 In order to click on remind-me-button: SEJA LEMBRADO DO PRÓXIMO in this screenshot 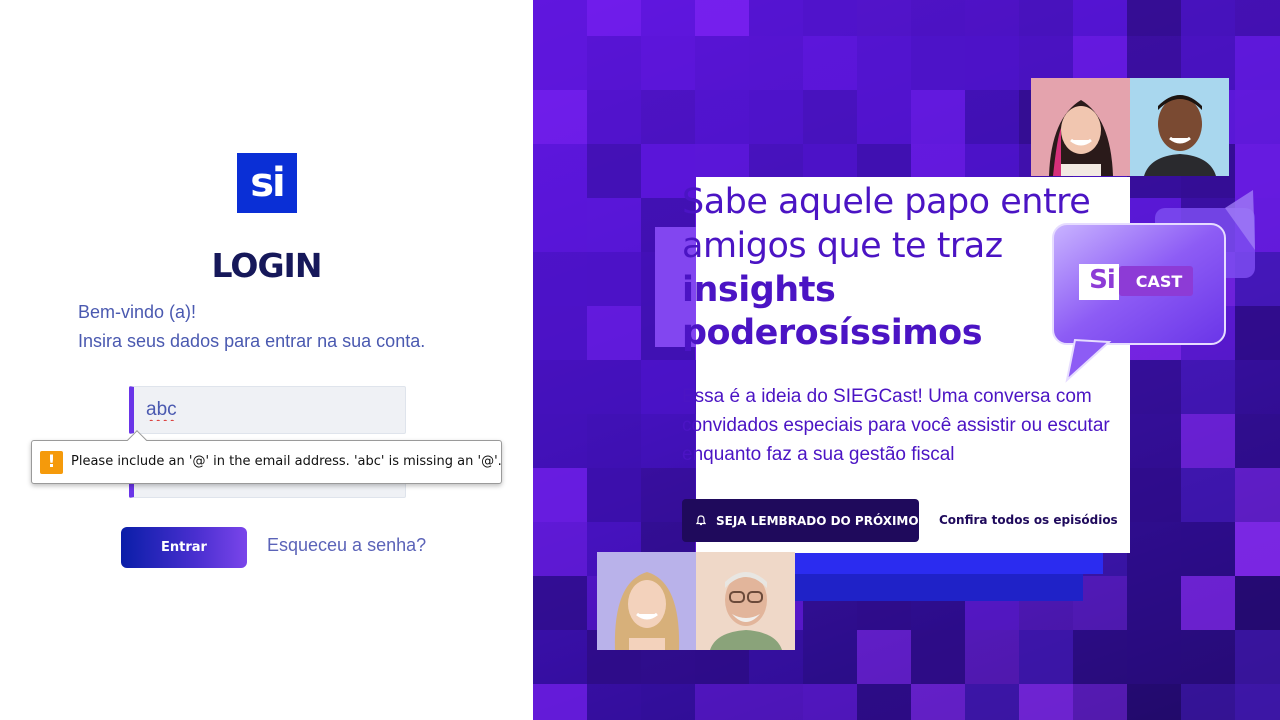, I will do `click(800, 520)`.